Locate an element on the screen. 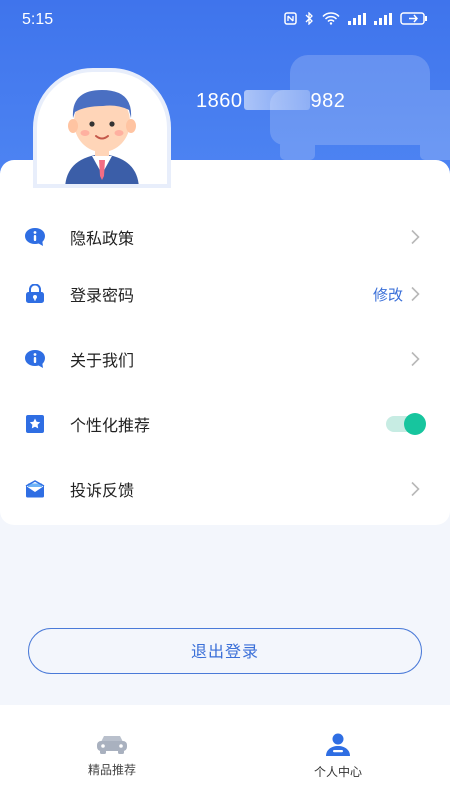  status-time: 5:15 is located at coordinates (38, 19).